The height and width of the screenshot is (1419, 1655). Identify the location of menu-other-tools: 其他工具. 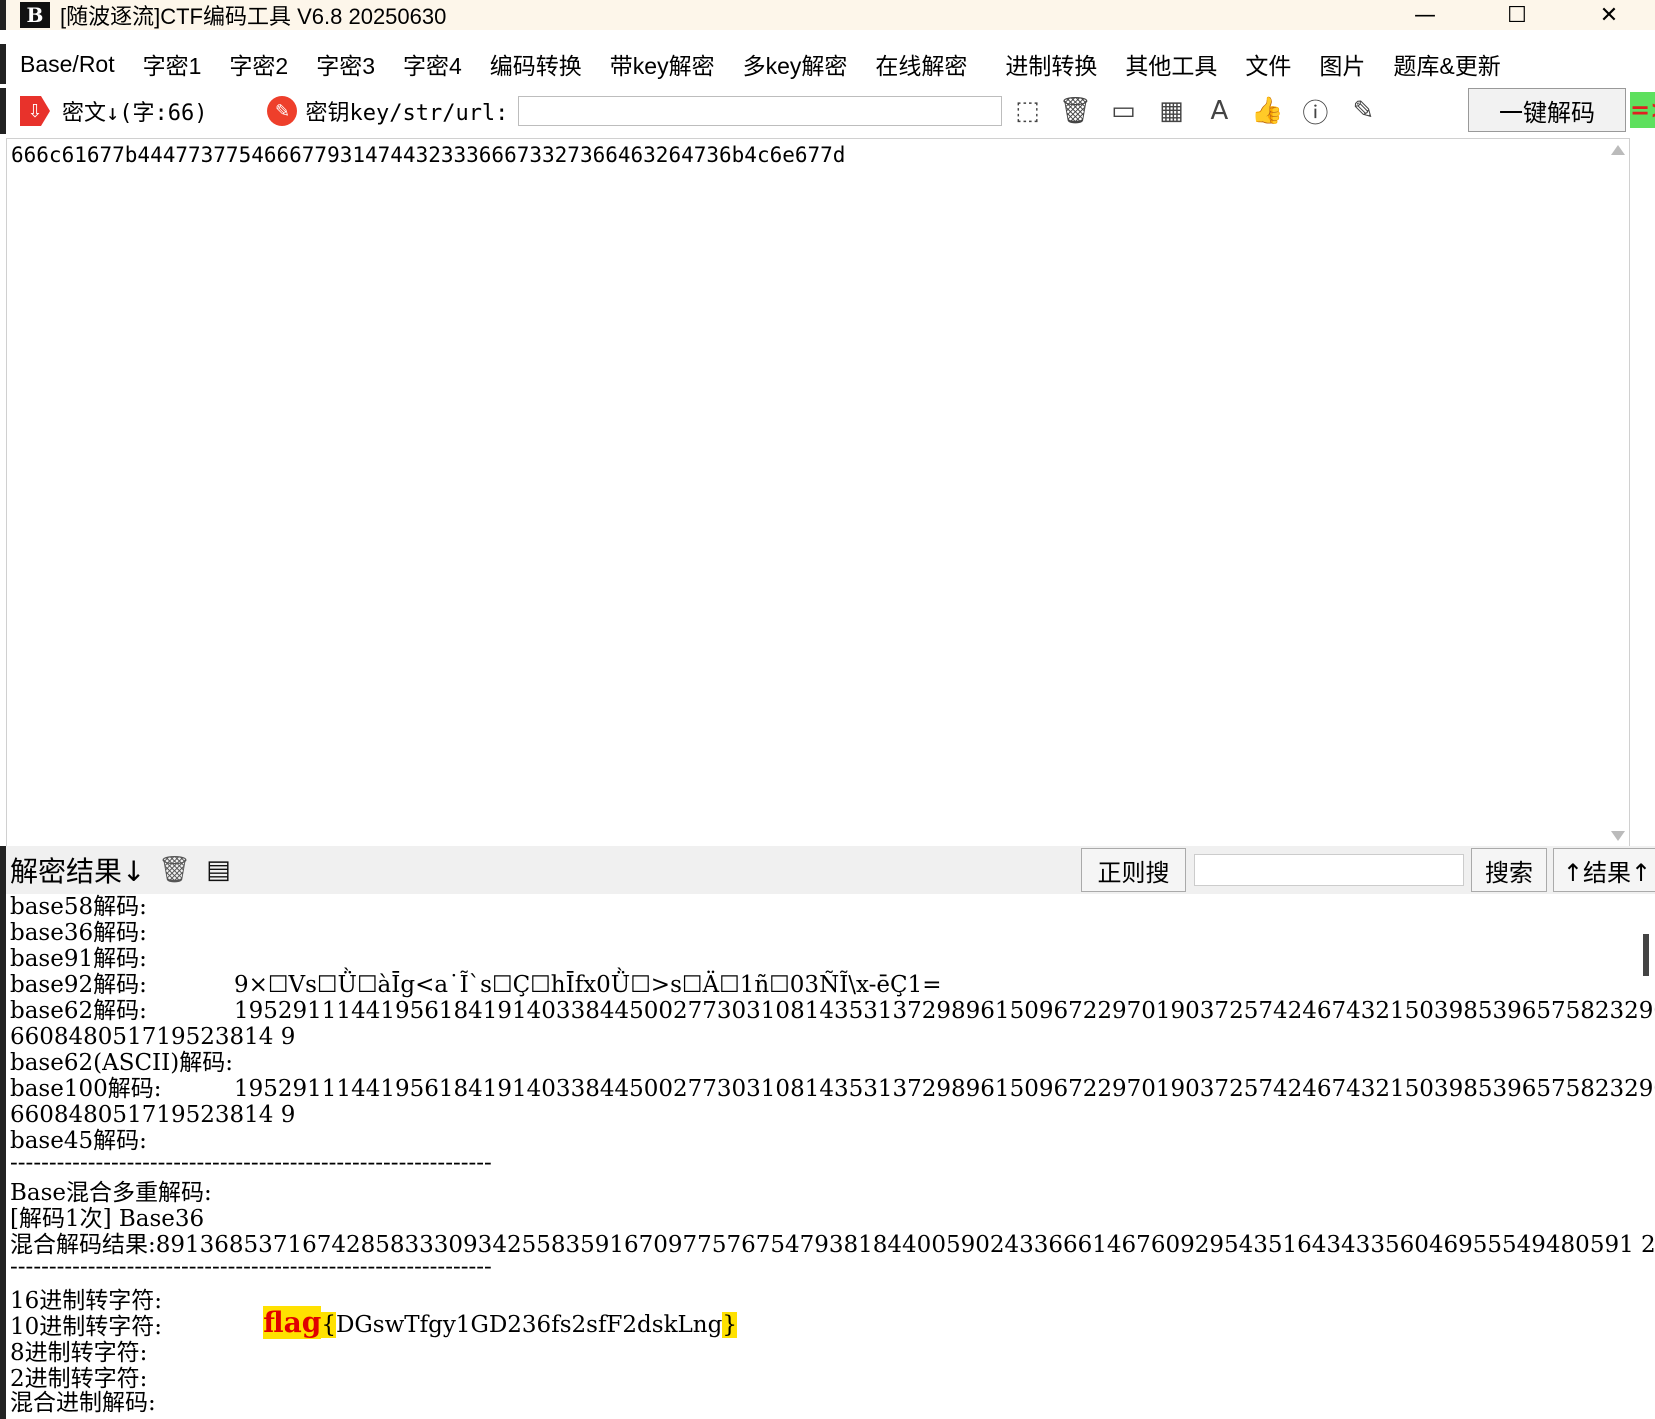
(1171, 64).